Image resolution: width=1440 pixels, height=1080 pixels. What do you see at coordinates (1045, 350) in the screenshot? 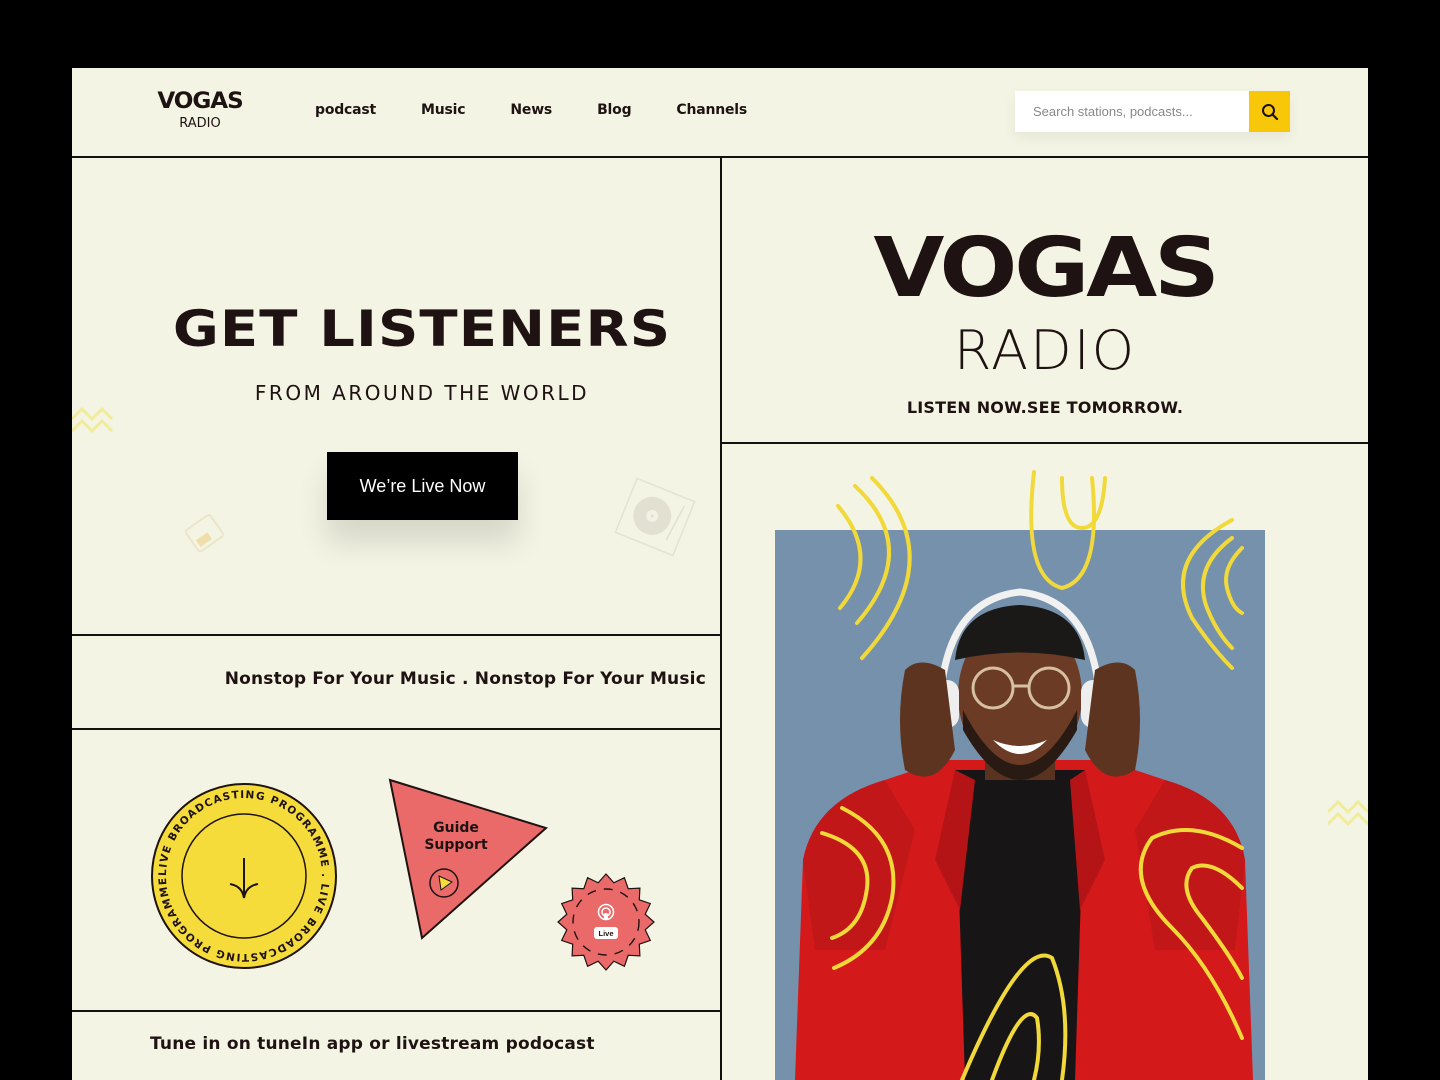
I see `brand-subtitle: RADIO` at bounding box center [1045, 350].